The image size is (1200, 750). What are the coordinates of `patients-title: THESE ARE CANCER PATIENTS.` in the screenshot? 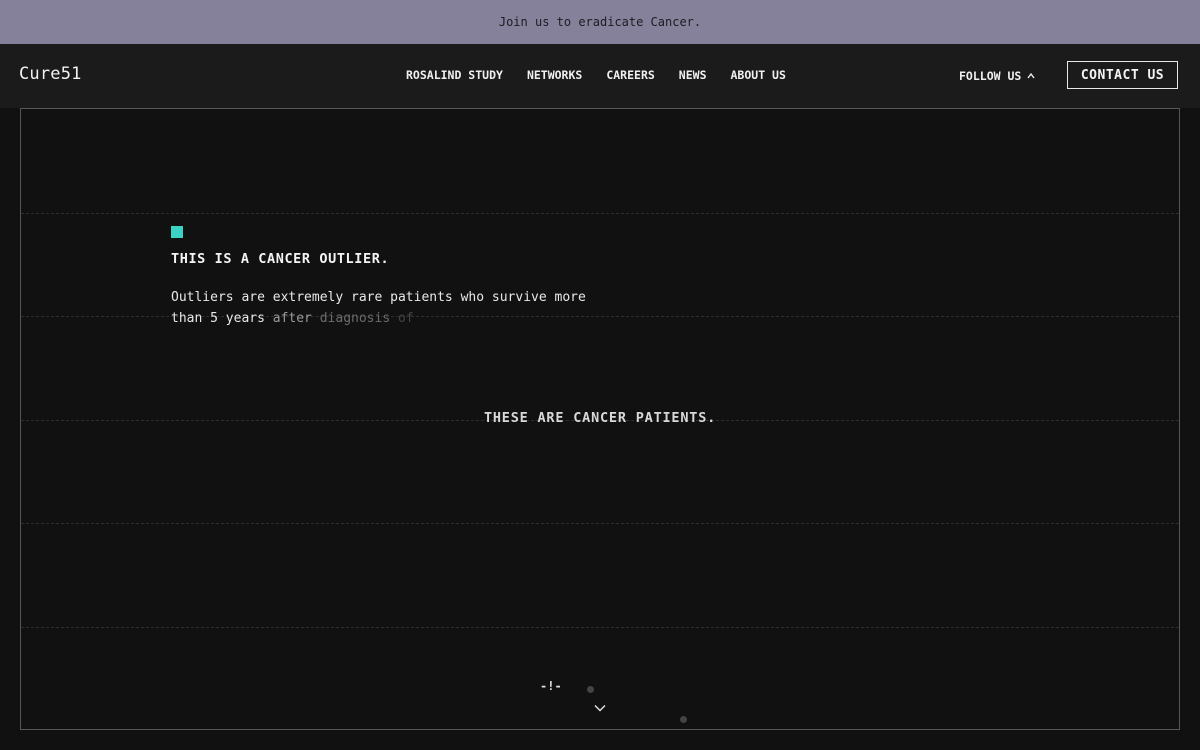 It's located at (600, 418).